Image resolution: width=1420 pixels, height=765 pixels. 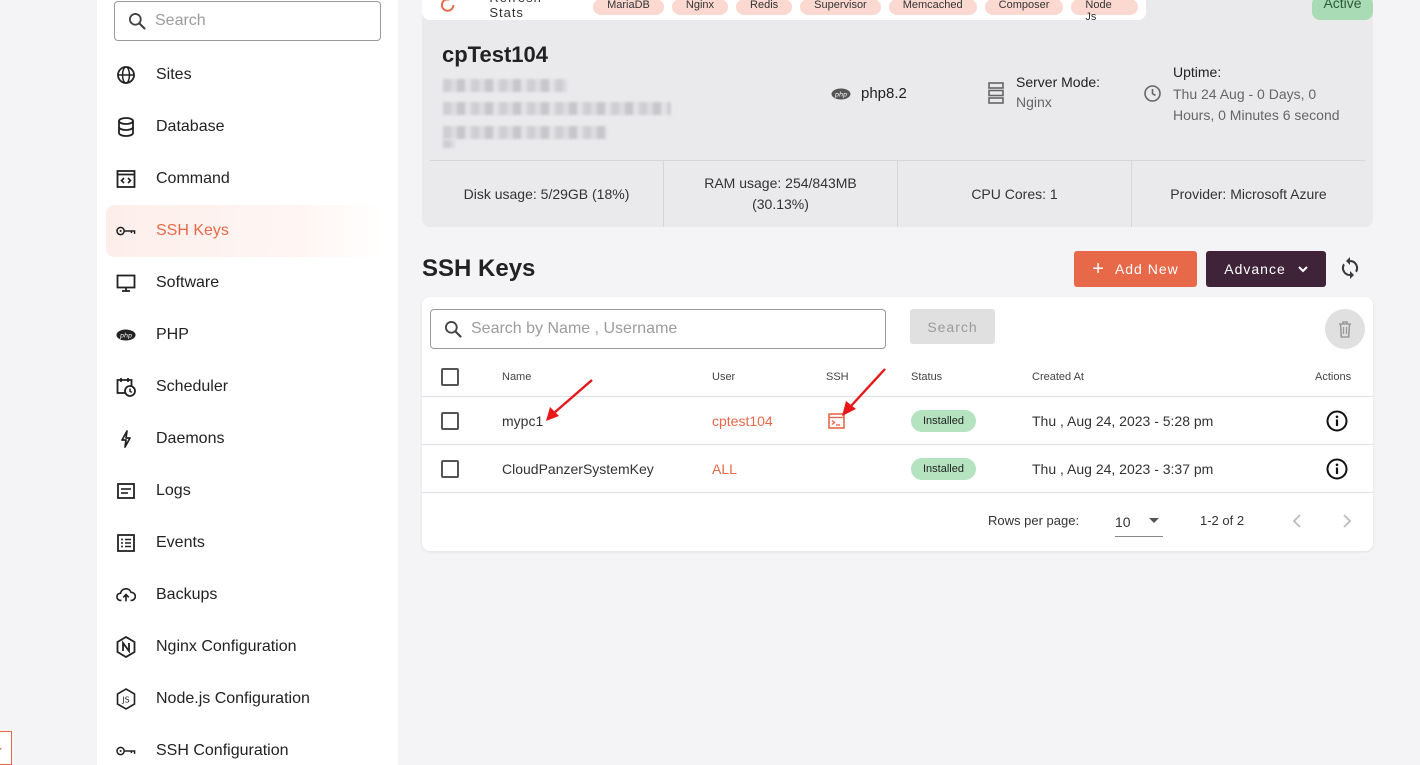 I want to click on sidebar-item-logs: Logs, so click(x=245, y=491).